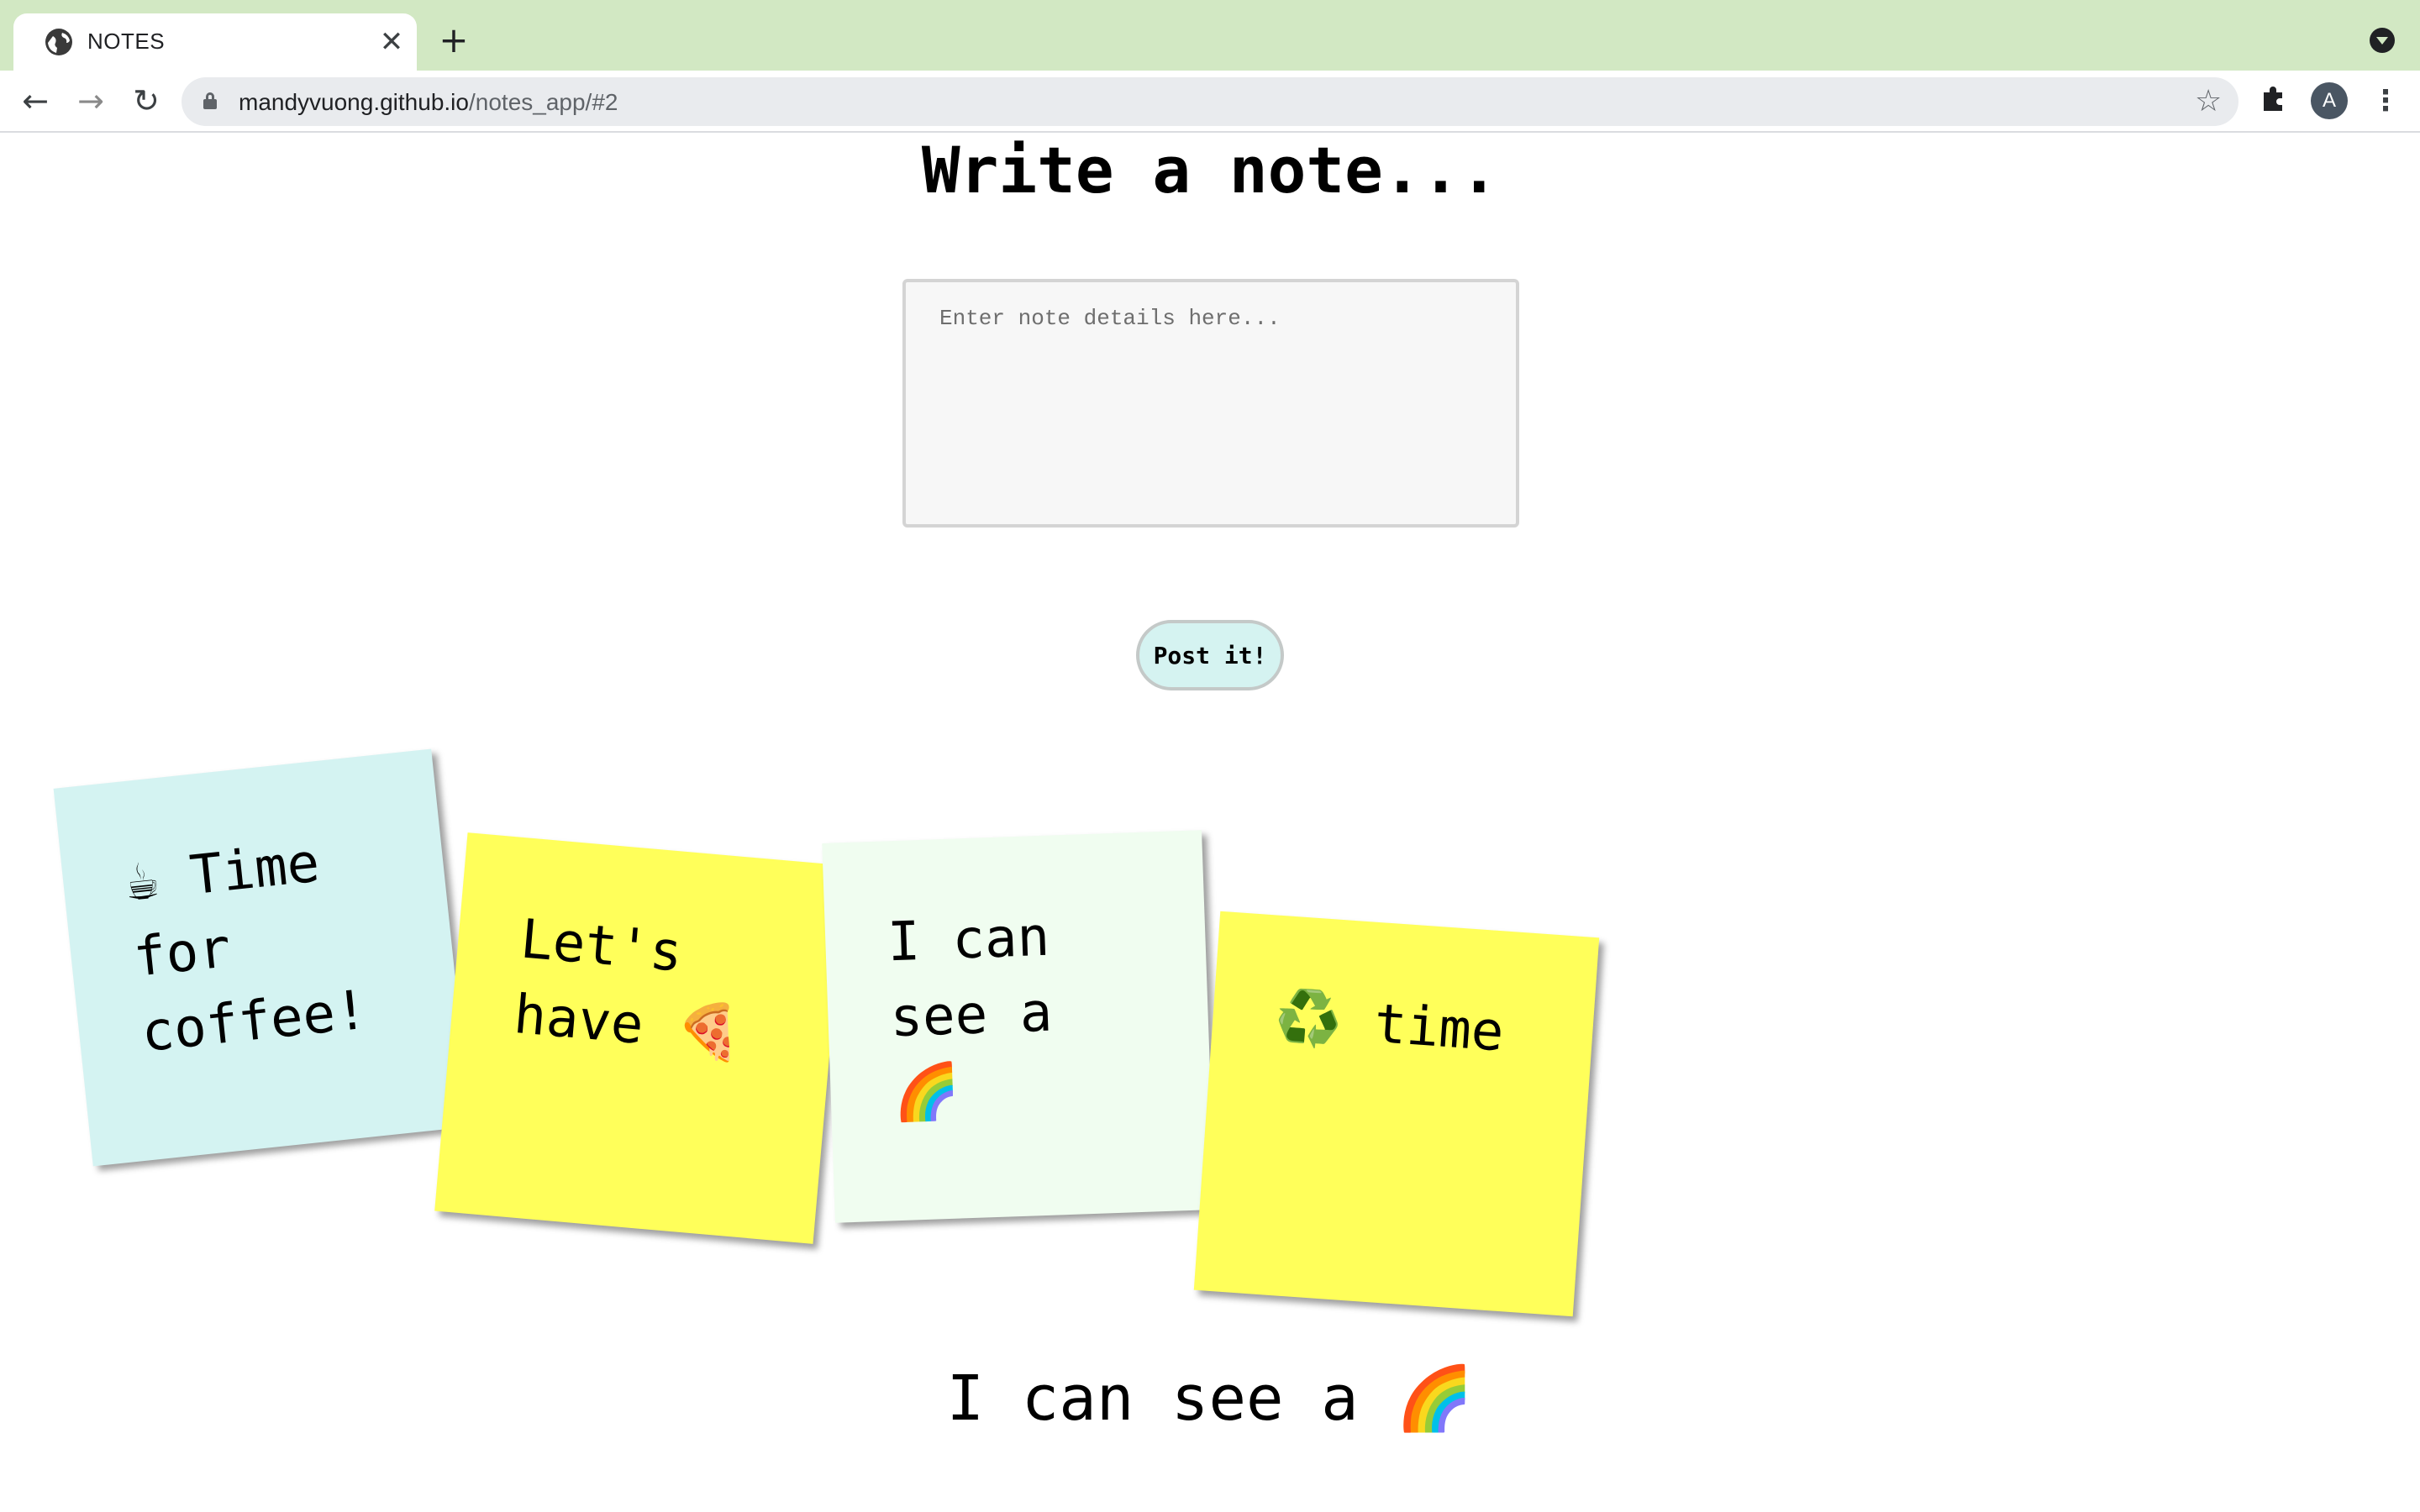 This screenshot has height=1512, width=2420. What do you see at coordinates (2329, 100) in the screenshot?
I see `avatar: A` at bounding box center [2329, 100].